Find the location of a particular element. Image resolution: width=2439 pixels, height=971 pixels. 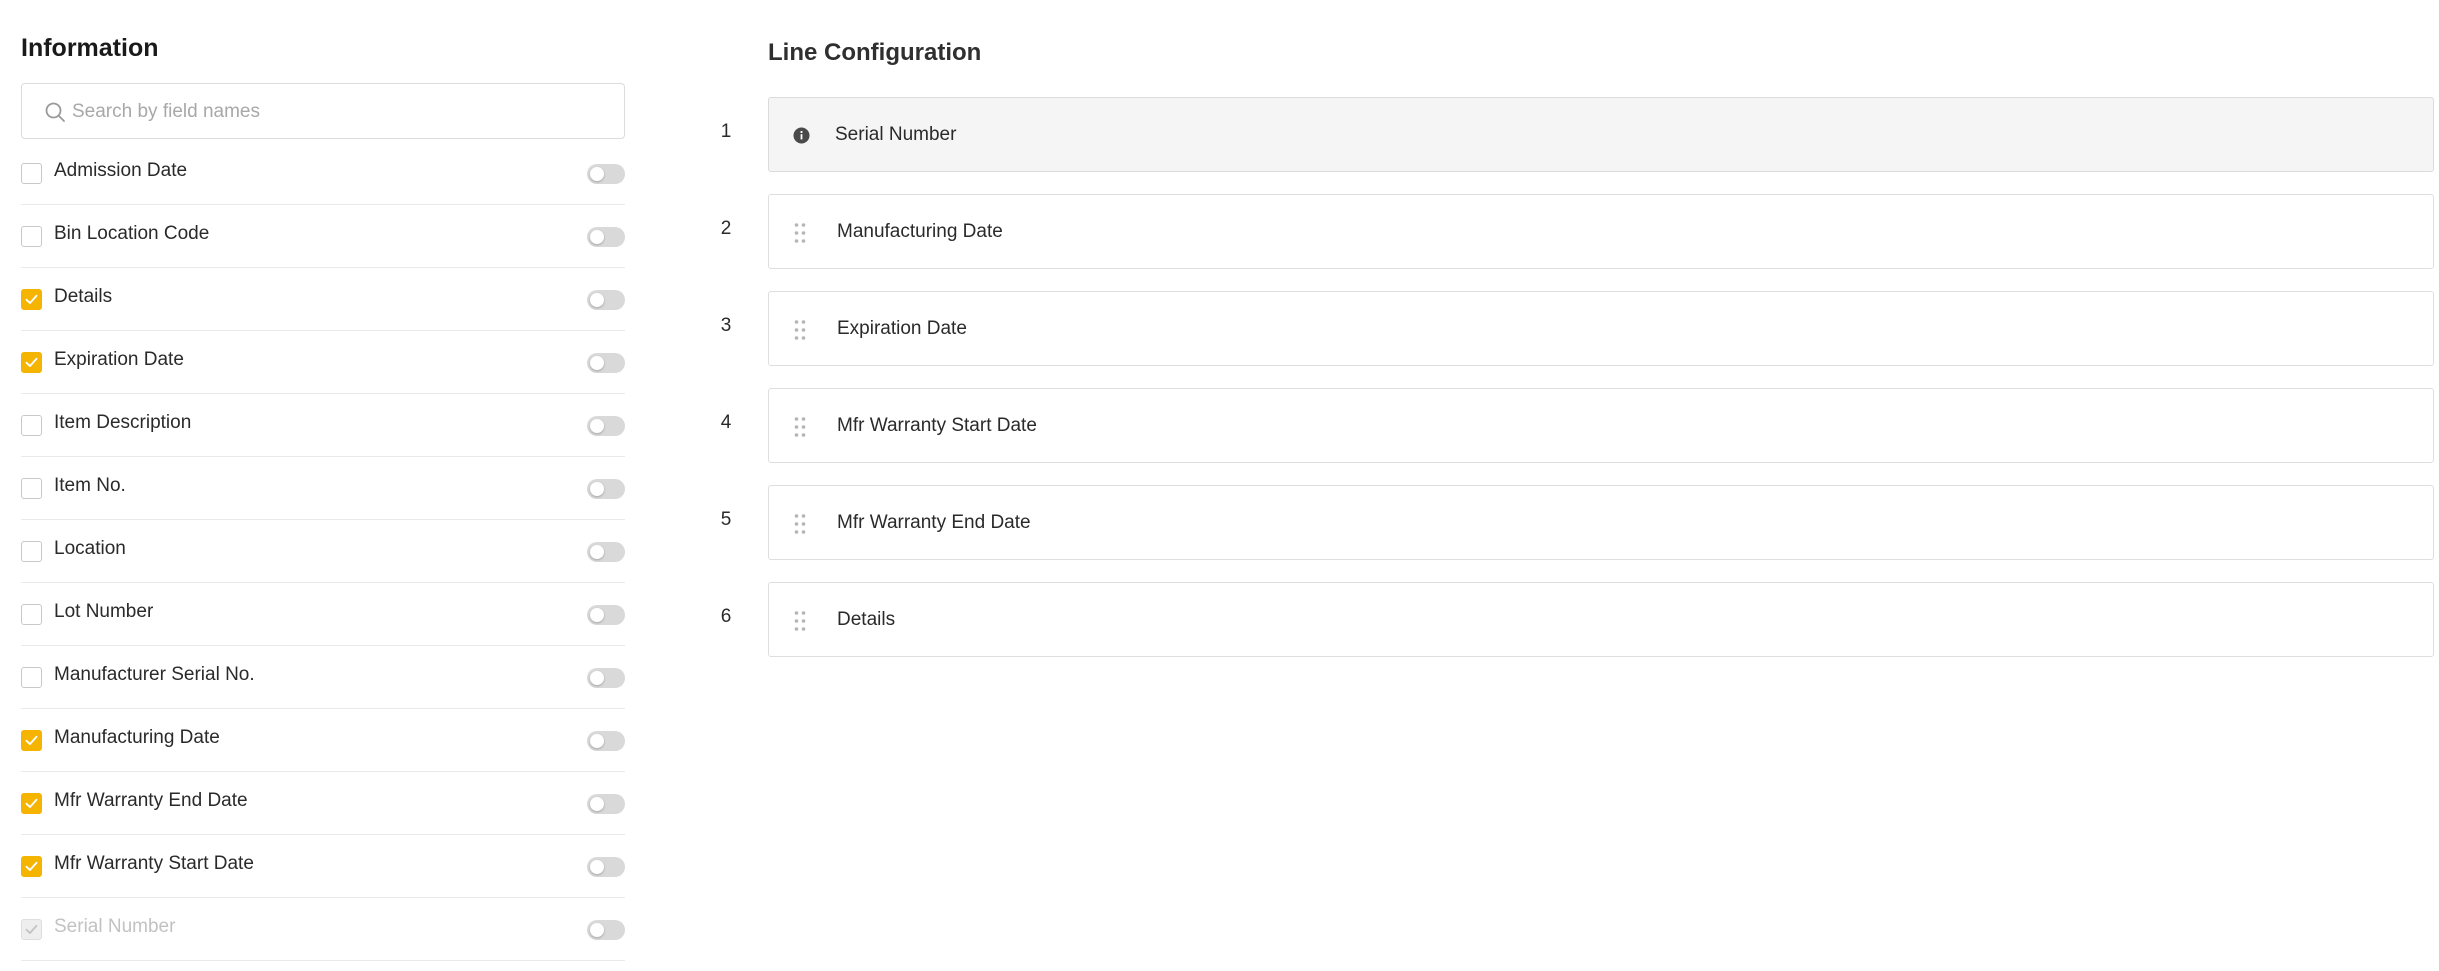

field-label: Serial Number is located at coordinates (115, 926).